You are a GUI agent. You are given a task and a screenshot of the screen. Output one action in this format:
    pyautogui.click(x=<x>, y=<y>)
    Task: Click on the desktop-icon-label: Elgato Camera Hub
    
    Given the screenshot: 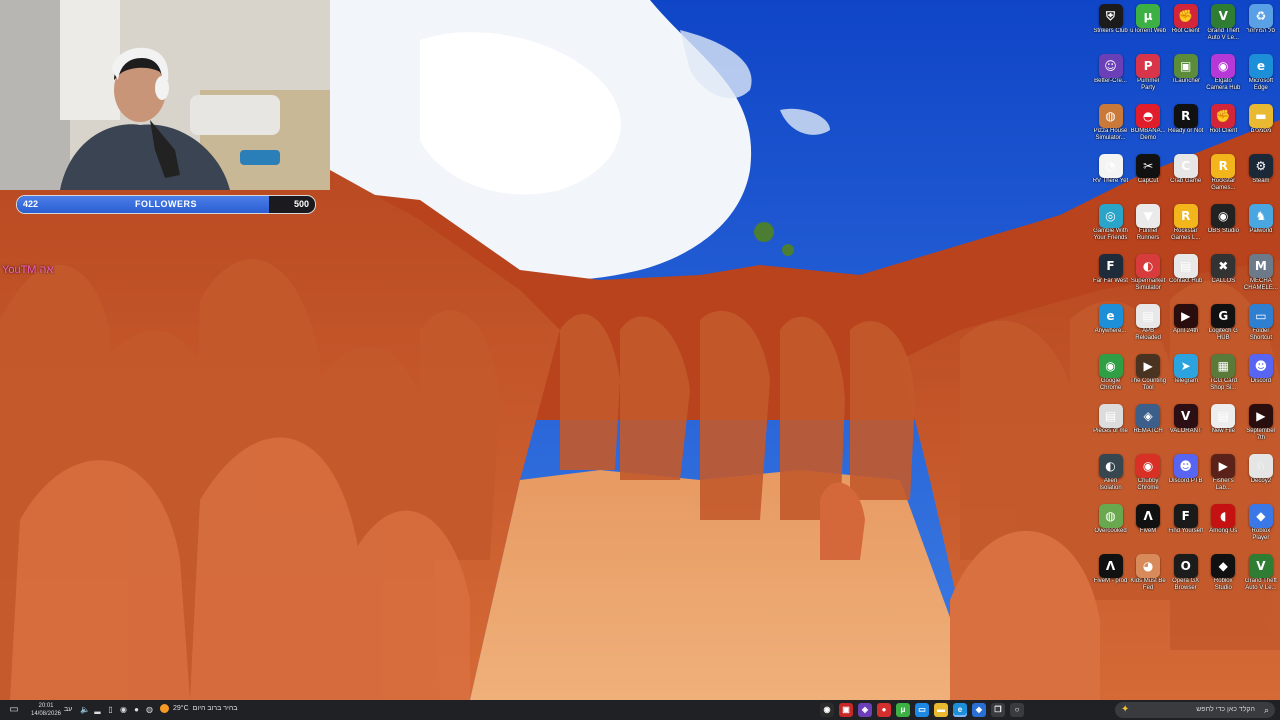 What is the action you would take?
    pyautogui.click(x=1223, y=84)
    